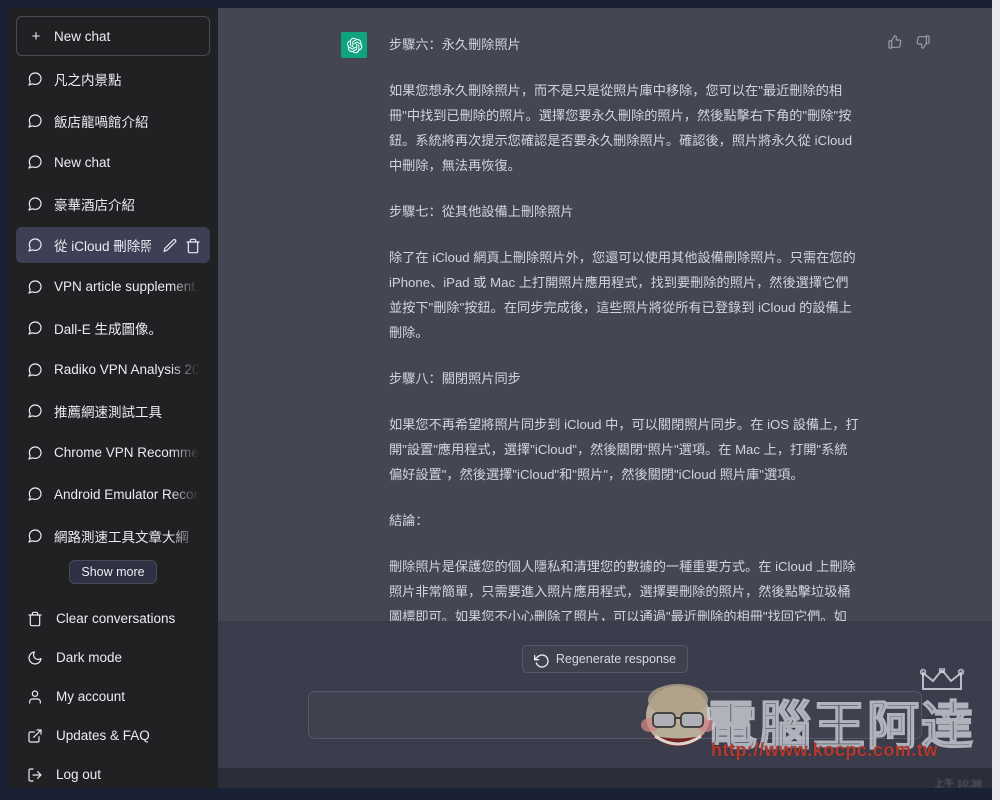 Image resolution: width=1000 pixels, height=800 pixels. What do you see at coordinates (35, 736) in the screenshot?
I see `external-link-icon` at bounding box center [35, 736].